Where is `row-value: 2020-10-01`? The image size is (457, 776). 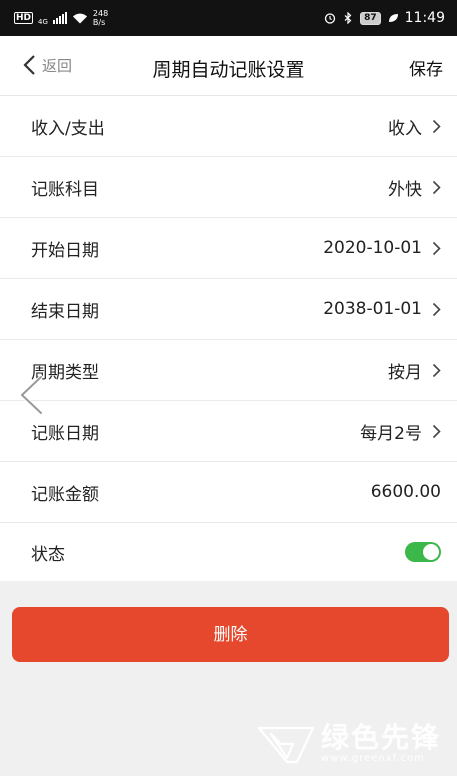
row-value: 2020-10-01 is located at coordinates (372, 248).